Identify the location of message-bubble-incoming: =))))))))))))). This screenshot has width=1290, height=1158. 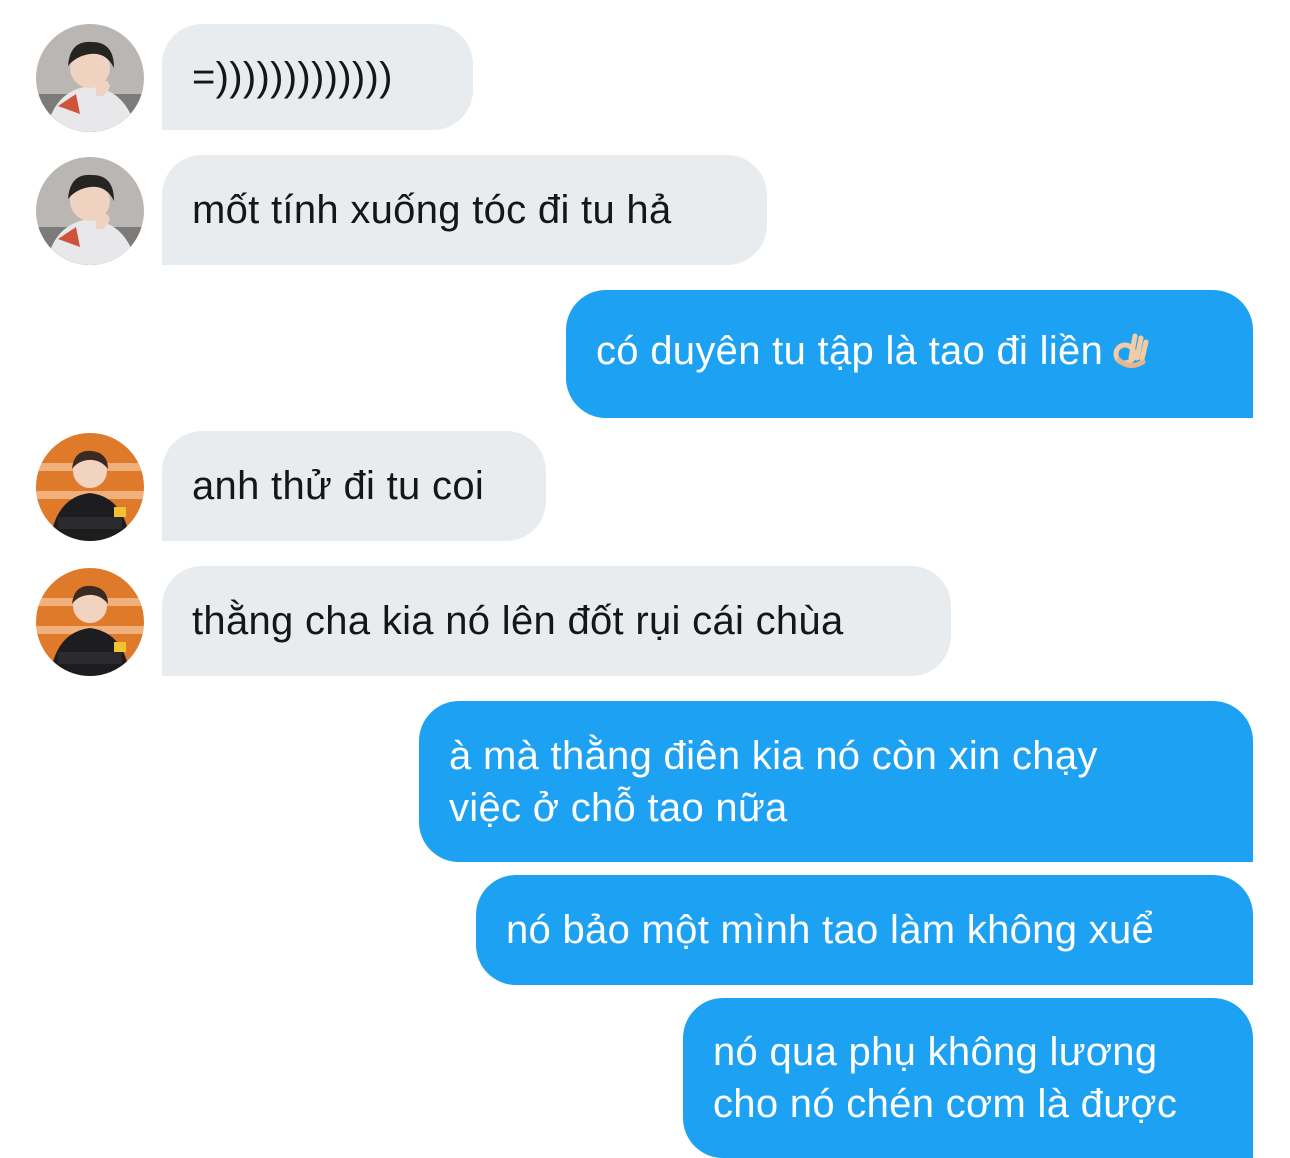
(317, 77).